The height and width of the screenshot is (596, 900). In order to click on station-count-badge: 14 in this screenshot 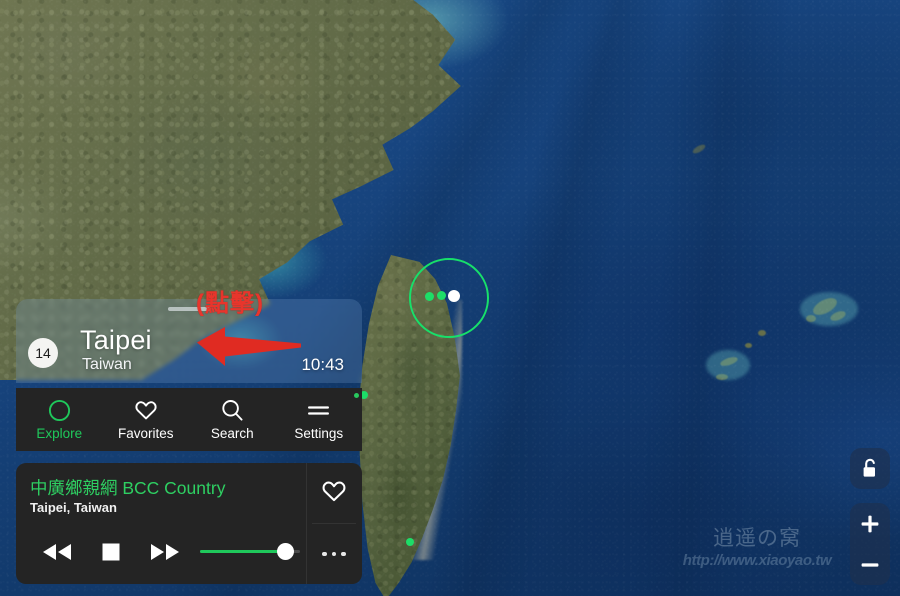, I will do `click(43, 353)`.